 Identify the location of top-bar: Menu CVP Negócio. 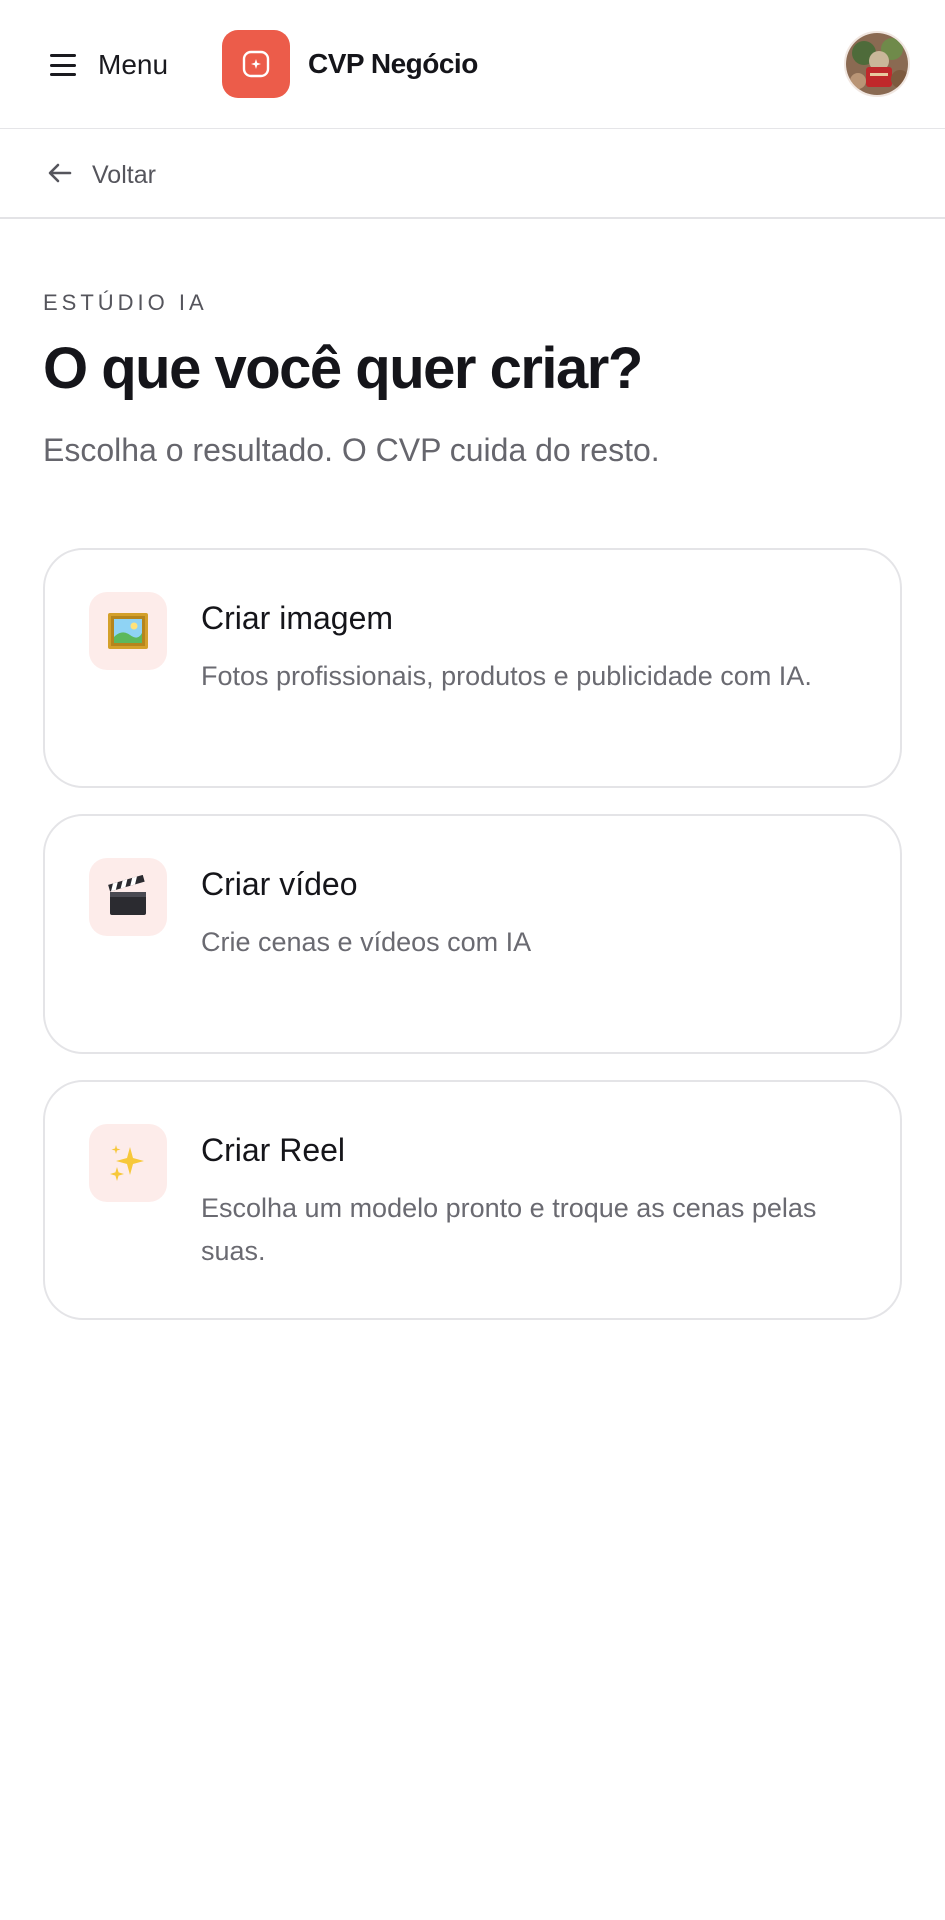
(472, 64).